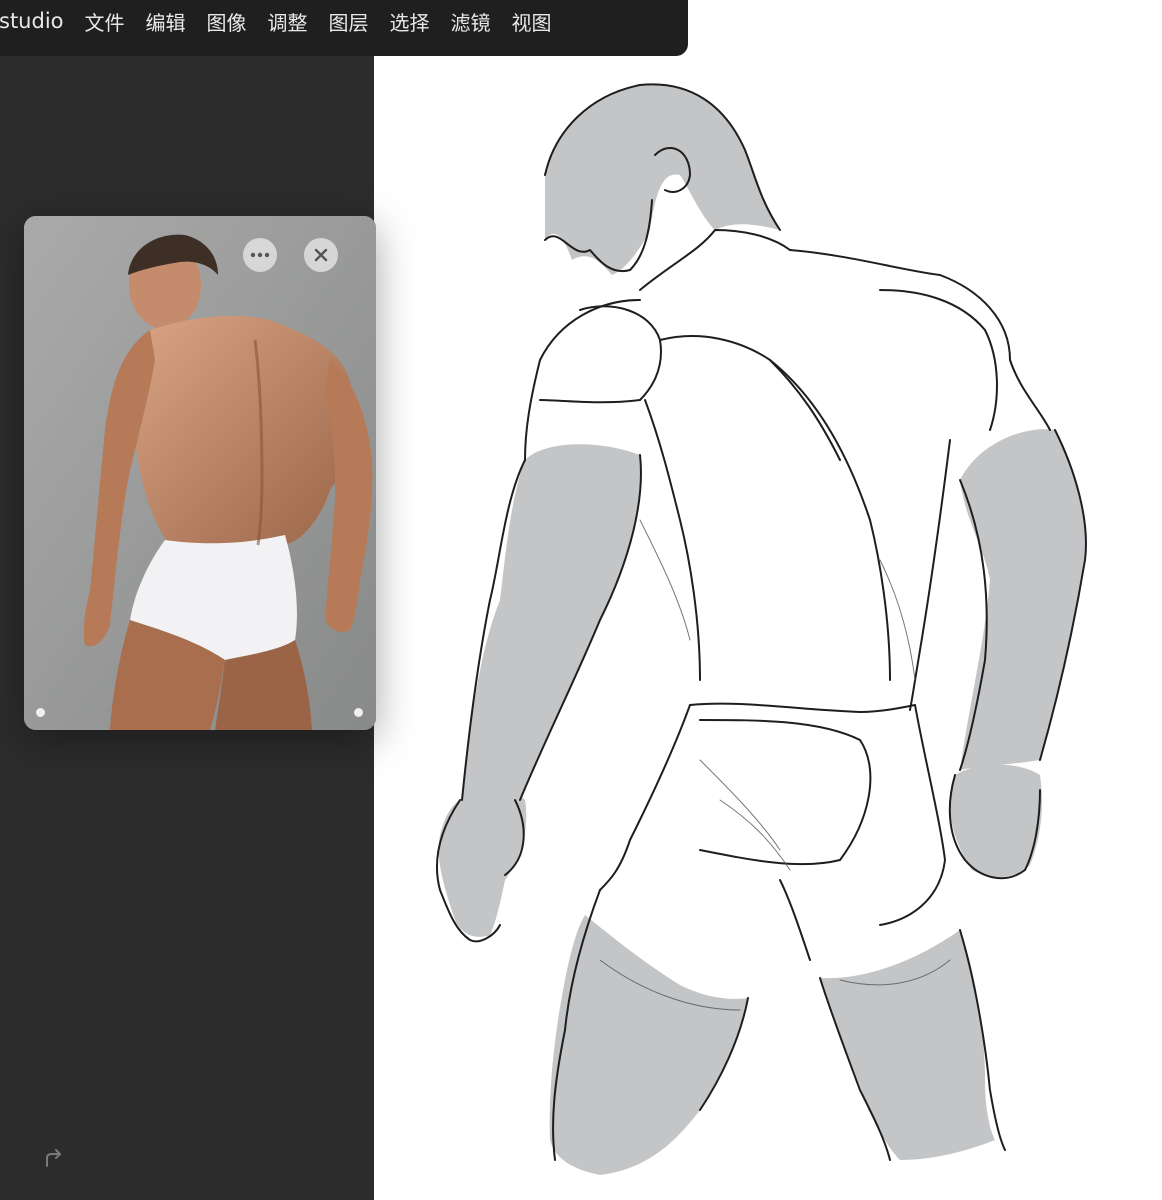  I want to click on menu-bar: studio 文件 编辑 图像 调整 图层 选择 滤镜 视图, so click(344, 28).